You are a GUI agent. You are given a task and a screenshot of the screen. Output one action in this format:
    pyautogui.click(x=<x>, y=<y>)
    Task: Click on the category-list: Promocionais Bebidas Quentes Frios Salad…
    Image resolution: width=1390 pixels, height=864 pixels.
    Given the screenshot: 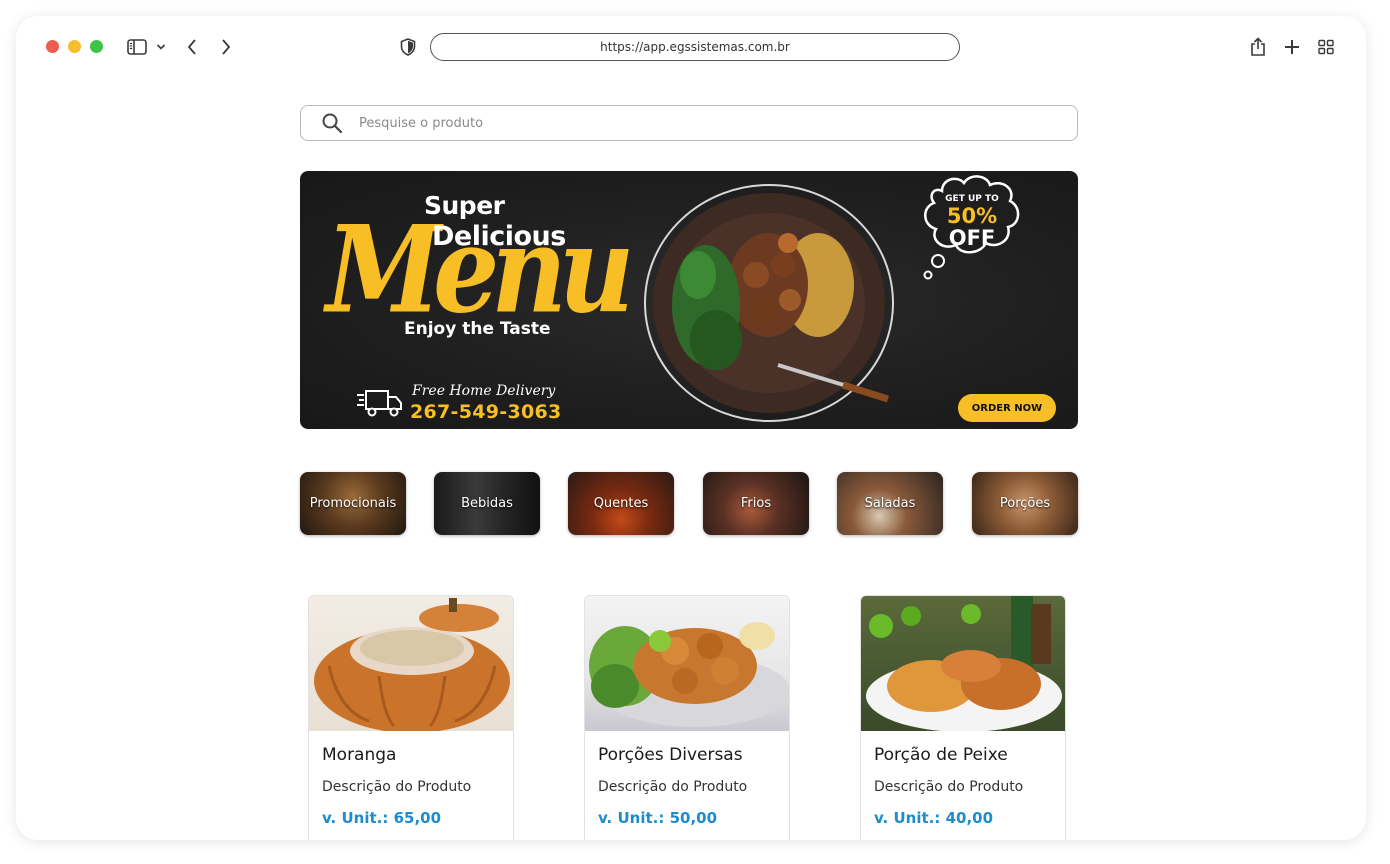 What is the action you would take?
    pyautogui.click(x=689, y=504)
    